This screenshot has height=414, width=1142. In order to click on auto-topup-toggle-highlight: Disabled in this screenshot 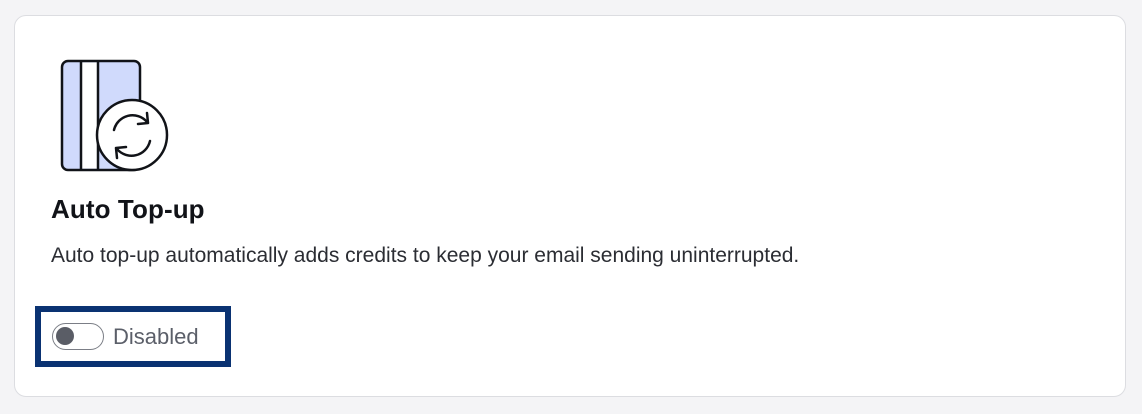, I will do `click(133, 336)`.